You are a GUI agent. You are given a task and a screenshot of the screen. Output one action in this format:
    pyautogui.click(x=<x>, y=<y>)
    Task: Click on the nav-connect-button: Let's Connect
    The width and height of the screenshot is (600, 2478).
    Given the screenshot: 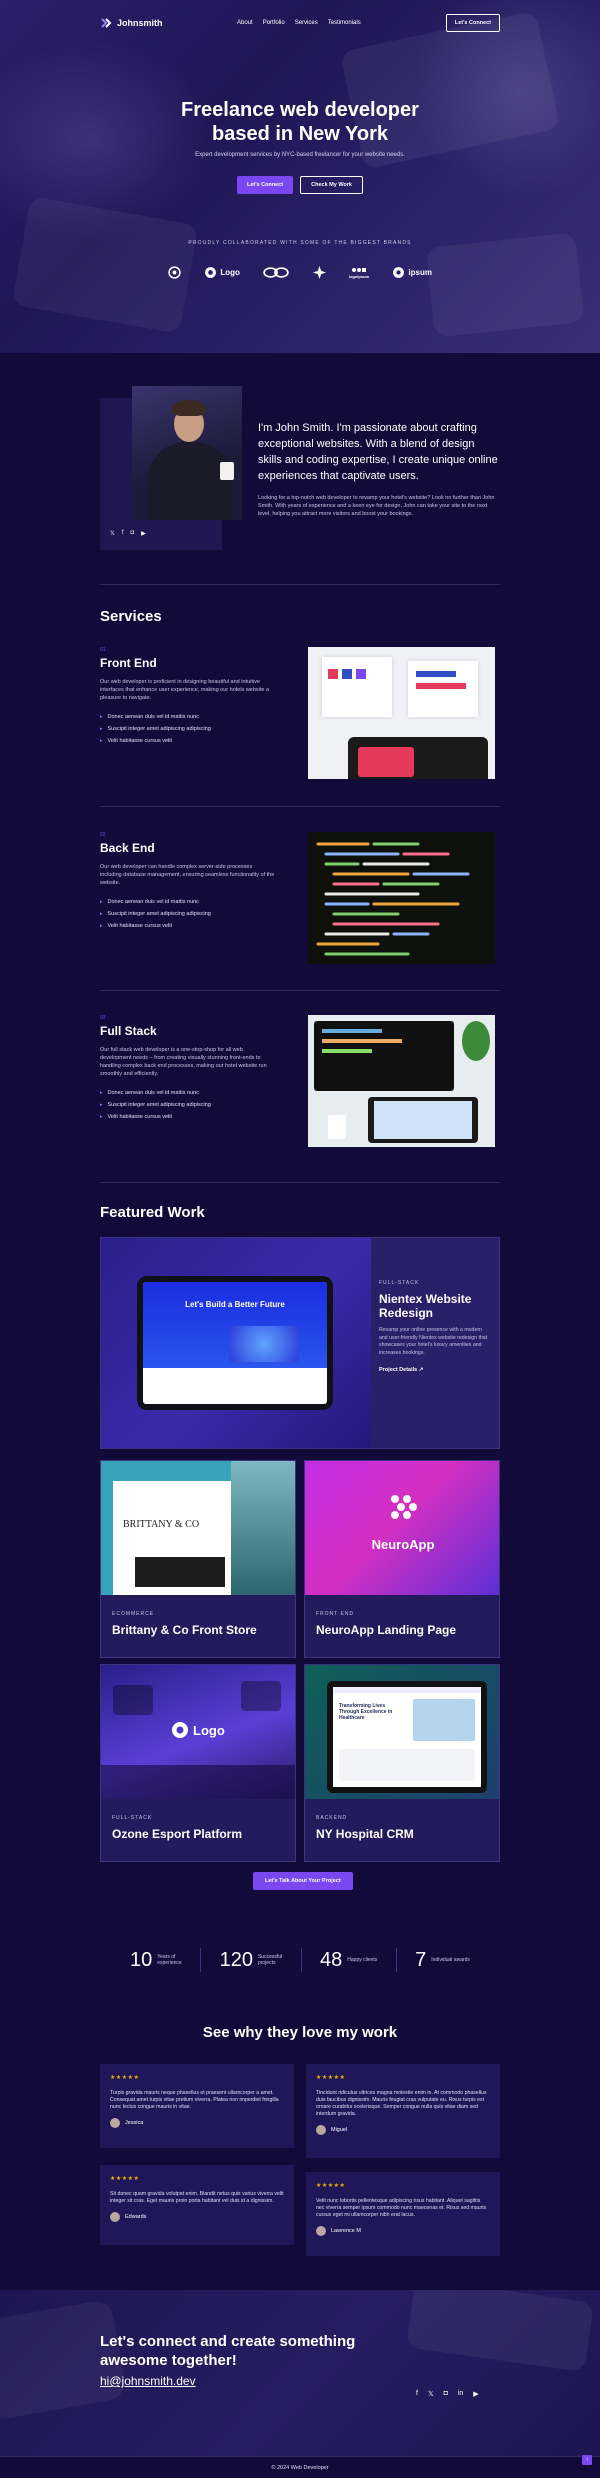 What is the action you would take?
    pyautogui.click(x=472, y=23)
    